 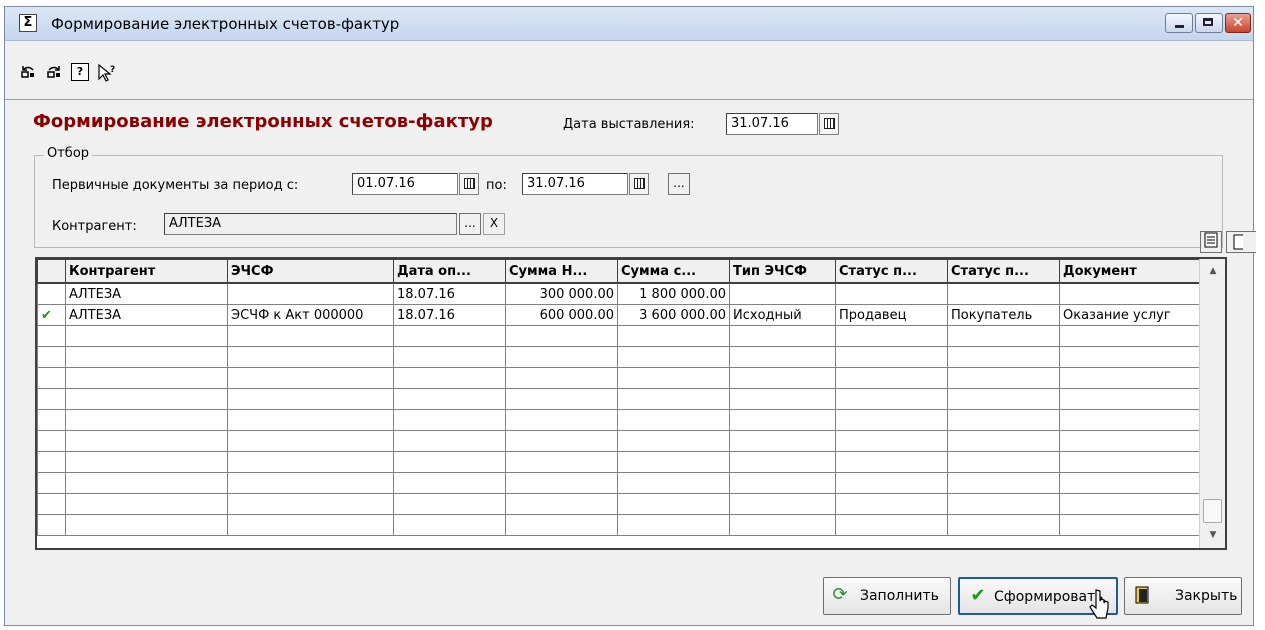 I want to click on scroll-down-icon: ▼, so click(x=1213, y=535).